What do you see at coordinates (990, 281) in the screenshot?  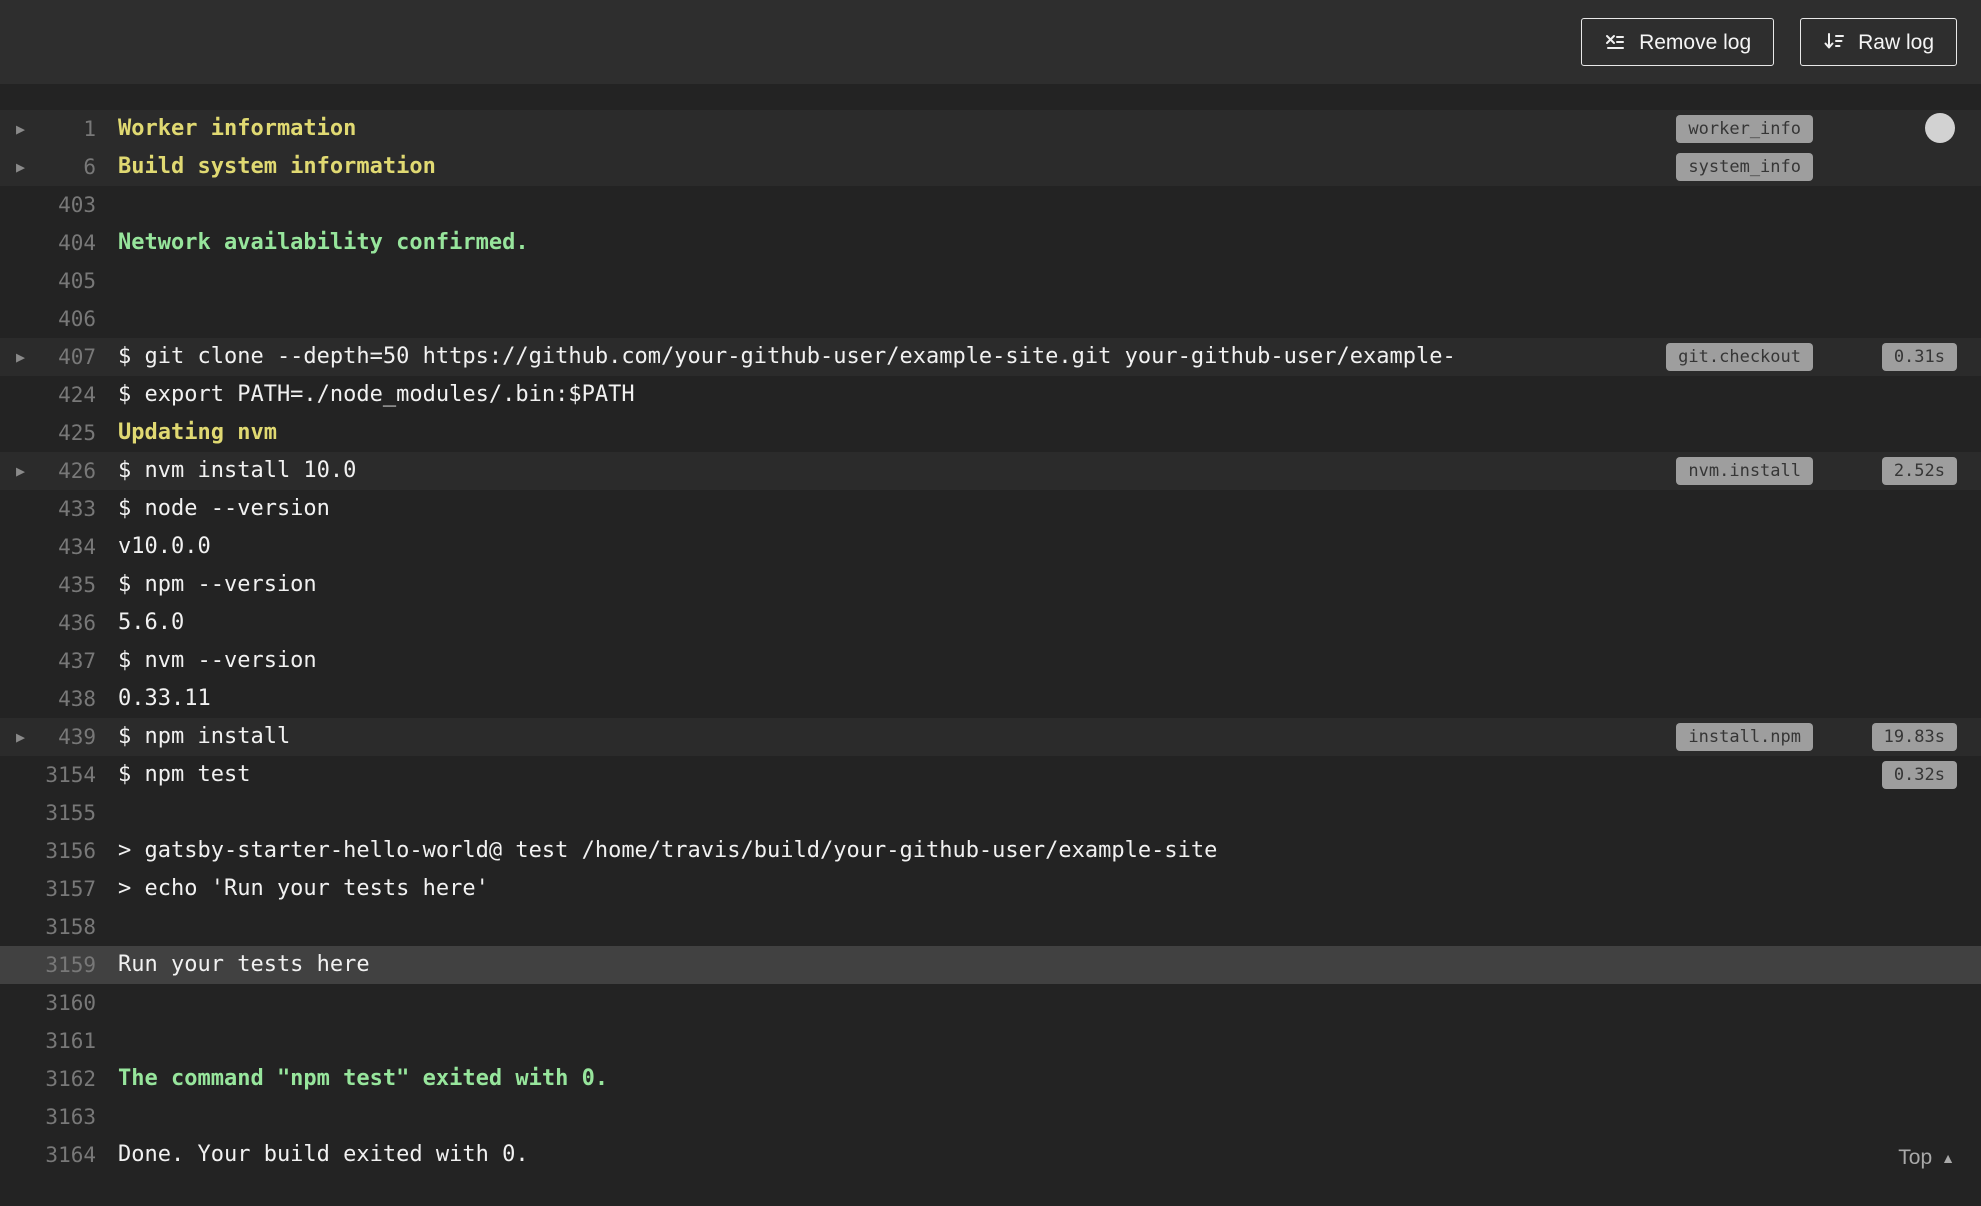 I see `log-line: 405` at bounding box center [990, 281].